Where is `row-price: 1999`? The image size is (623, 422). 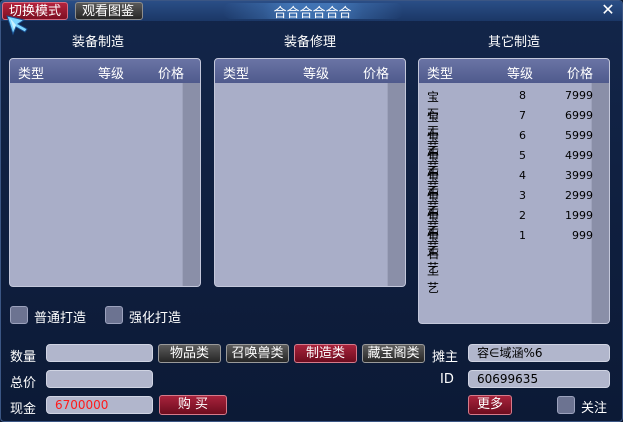
row-price: 1999 is located at coordinates (579, 215).